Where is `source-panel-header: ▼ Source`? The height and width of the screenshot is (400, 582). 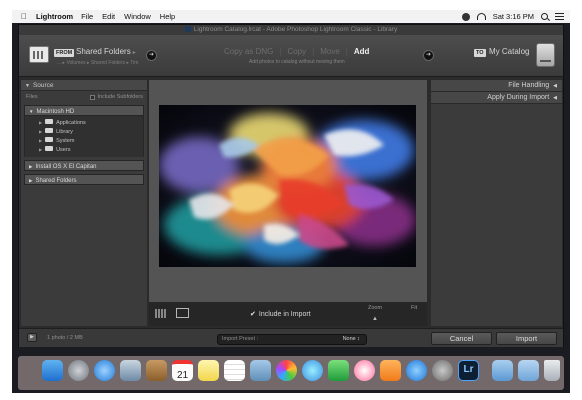
source-panel-header: ▼ Source is located at coordinates (84, 85).